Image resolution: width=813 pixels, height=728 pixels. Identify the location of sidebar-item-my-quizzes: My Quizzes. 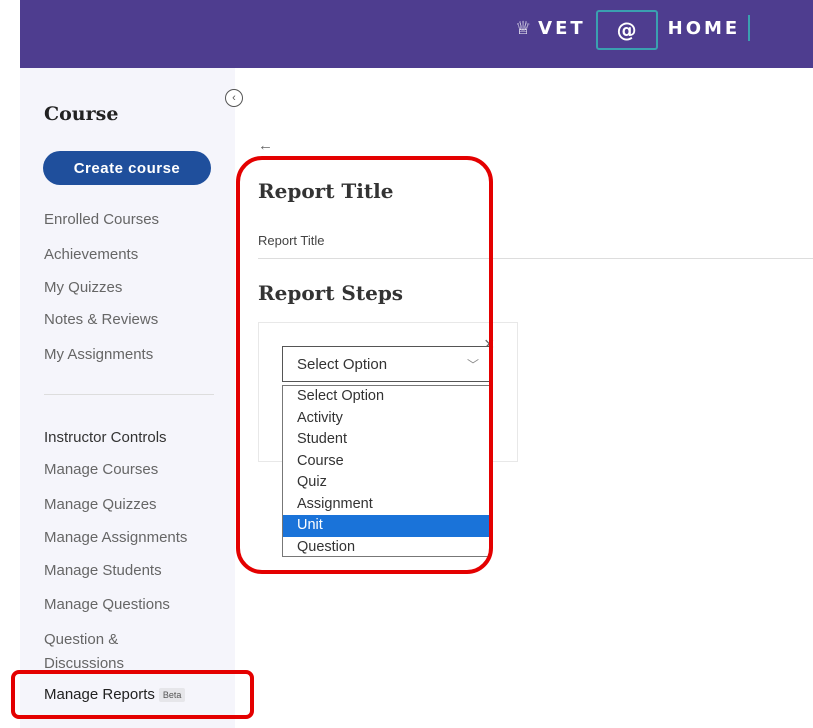
(83, 287).